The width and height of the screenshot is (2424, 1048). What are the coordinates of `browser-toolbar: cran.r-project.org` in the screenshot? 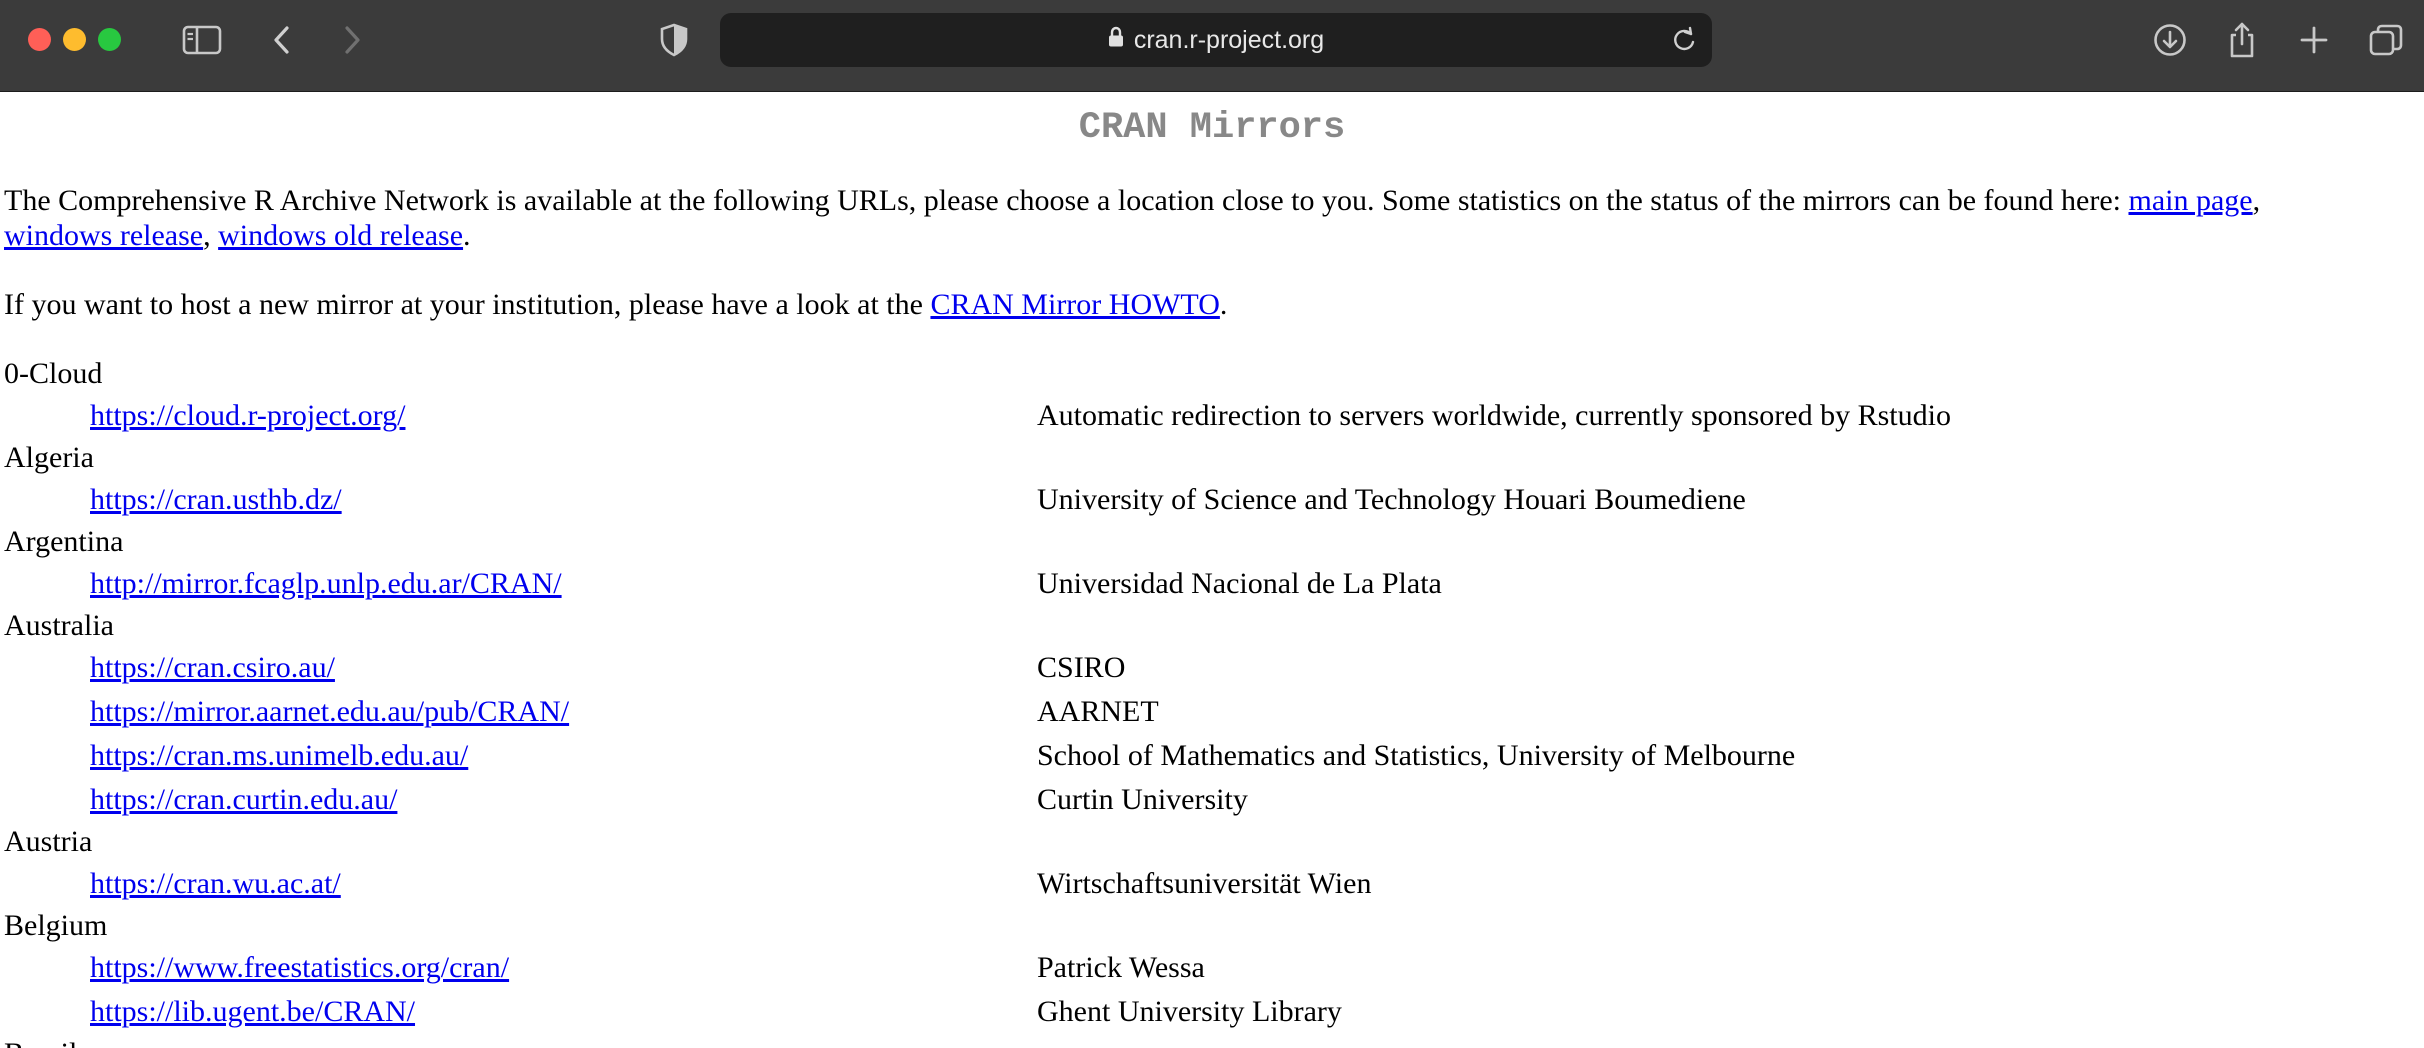 It's located at (1212, 46).